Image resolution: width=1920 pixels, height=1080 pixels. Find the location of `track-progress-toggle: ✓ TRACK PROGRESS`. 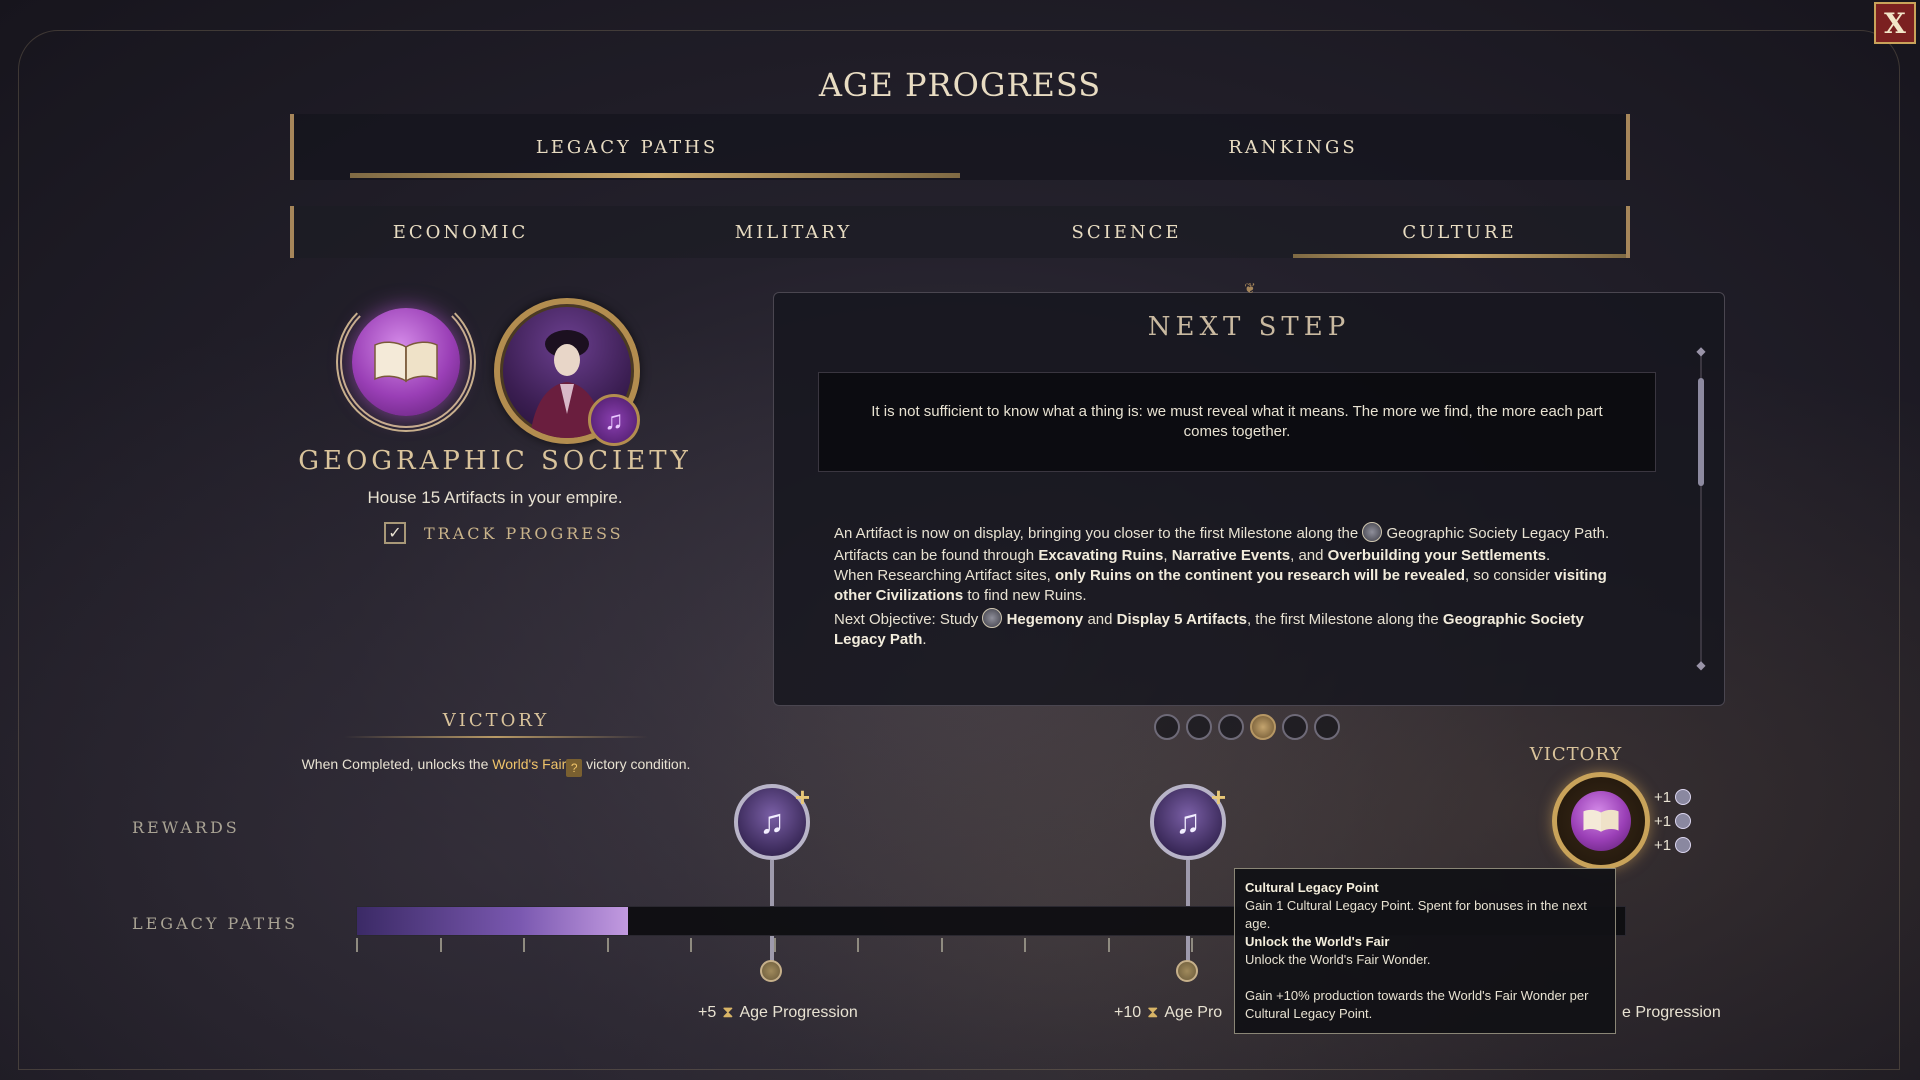

track-progress-toggle: ✓ TRACK PROGRESS is located at coordinates (504, 533).